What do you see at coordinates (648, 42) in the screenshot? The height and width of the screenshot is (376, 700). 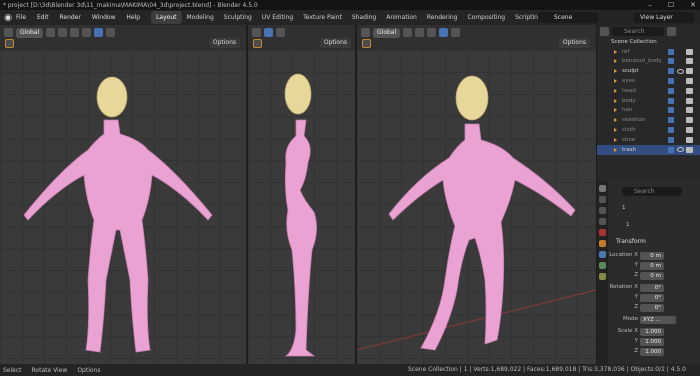 I see `scene-collection-row: Scene Collection` at bounding box center [648, 42].